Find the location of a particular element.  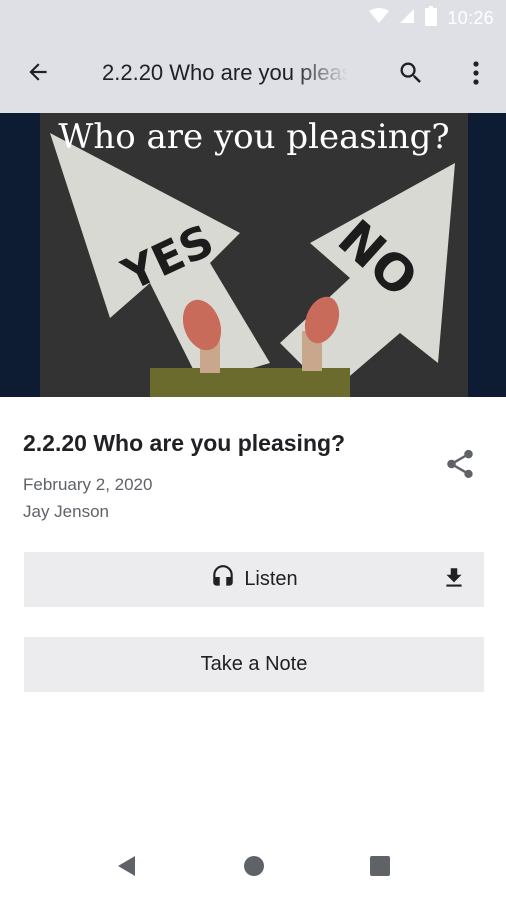

artwork-caption: Who are you pleasing? is located at coordinates (254, 137).